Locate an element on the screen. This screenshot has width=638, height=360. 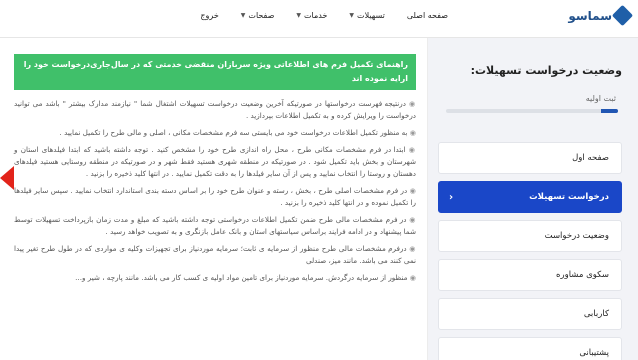
sidebar-item-loan-request: درخواست تسهیلات ‹ is located at coordinates (530, 197).